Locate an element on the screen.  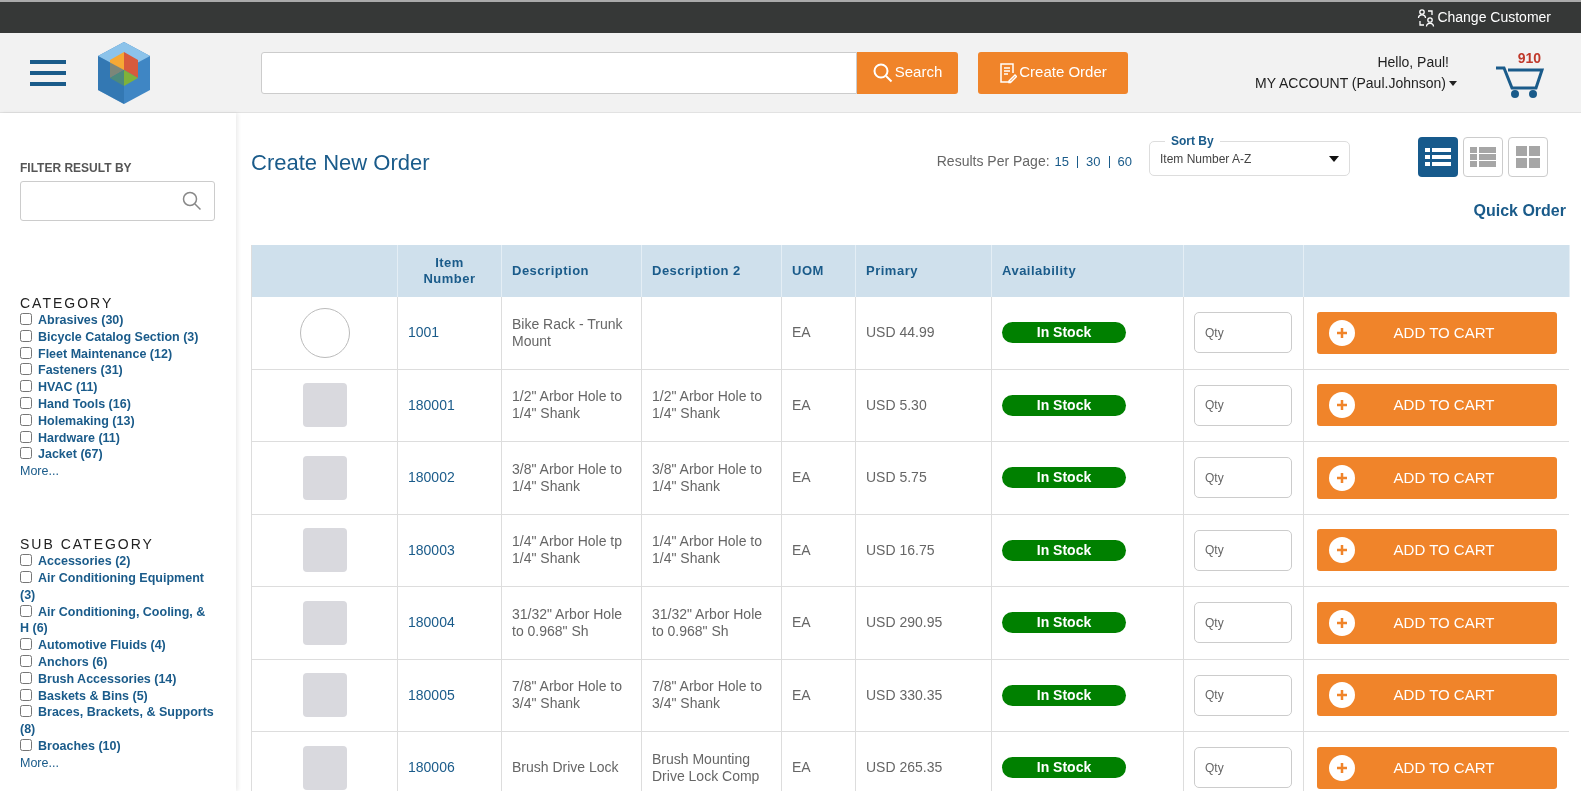
filter-option: Jacket (67) is located at coordinates (118, 455).